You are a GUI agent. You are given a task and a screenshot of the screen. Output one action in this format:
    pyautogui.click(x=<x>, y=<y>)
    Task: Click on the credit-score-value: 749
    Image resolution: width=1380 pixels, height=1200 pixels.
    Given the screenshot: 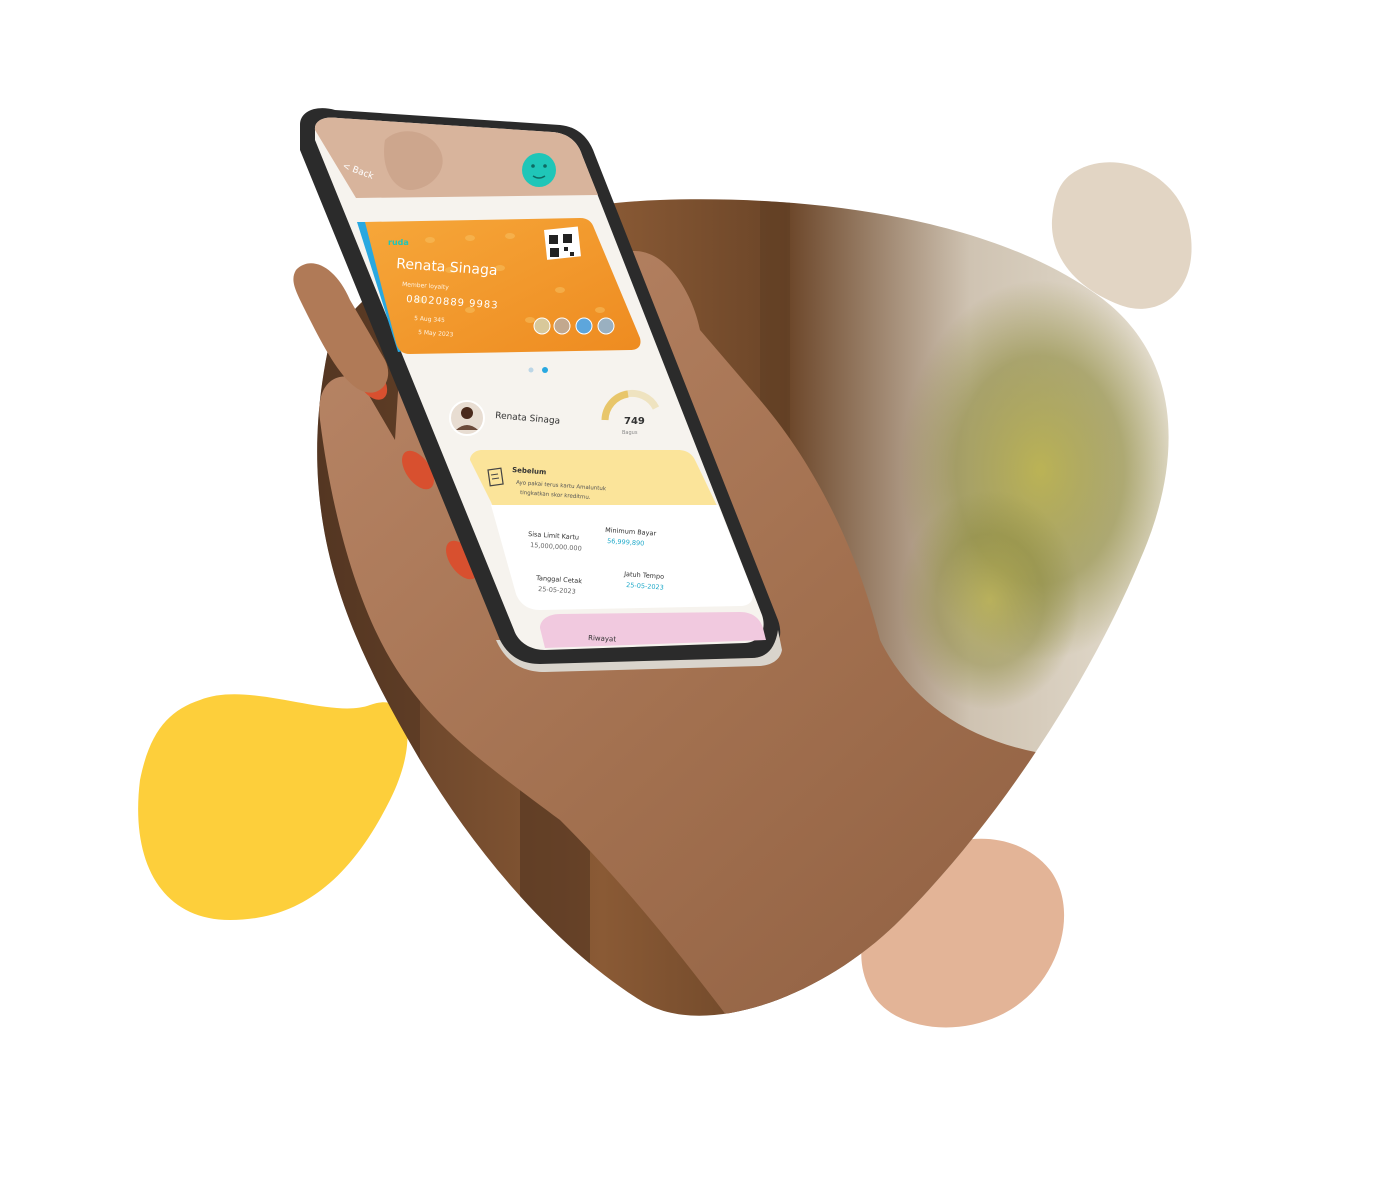 What is the action you would take?
    pyautogui.click(x=634, y=421)
    